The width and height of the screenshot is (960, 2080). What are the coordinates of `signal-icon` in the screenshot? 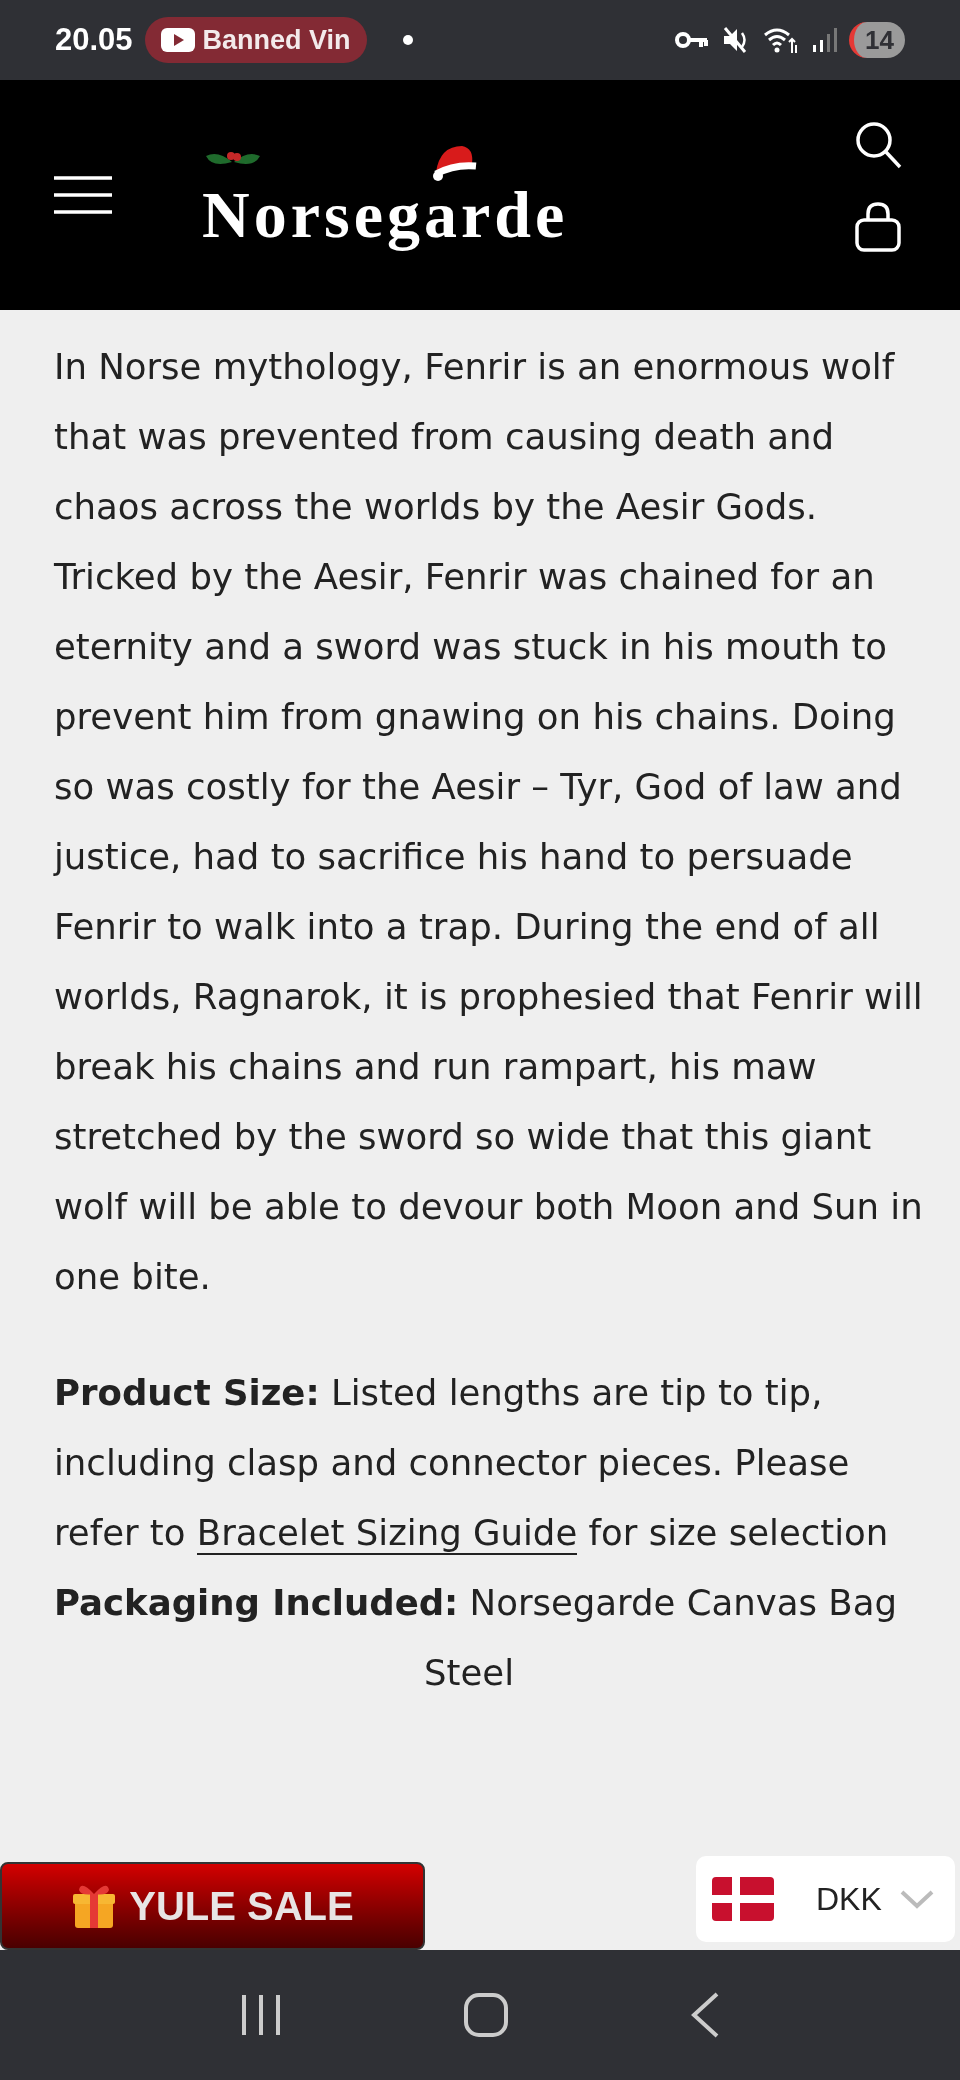 It's located at (824, 40).